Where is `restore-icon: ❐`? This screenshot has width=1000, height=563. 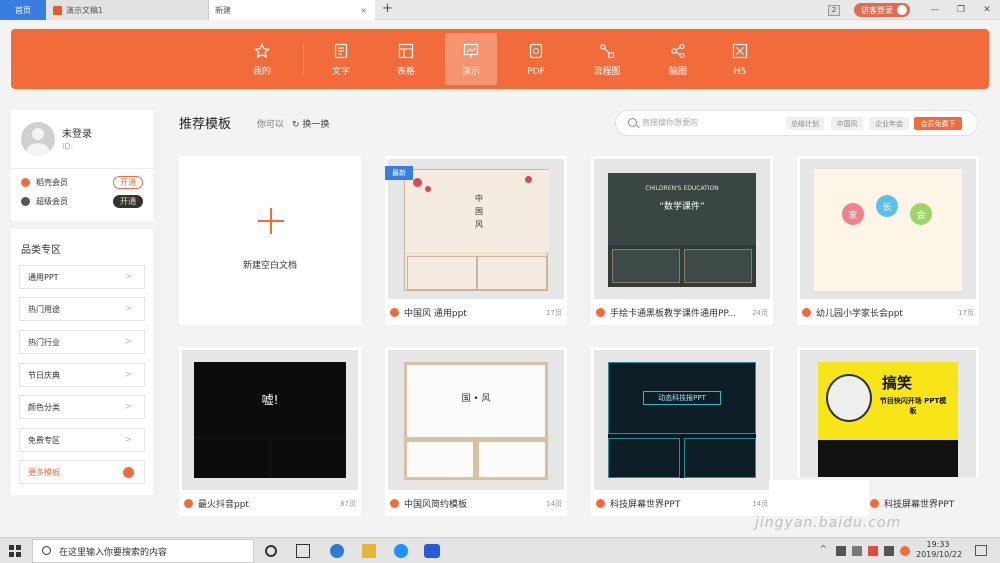 restore-icon: ❐ is located at coordinates (961, 10).